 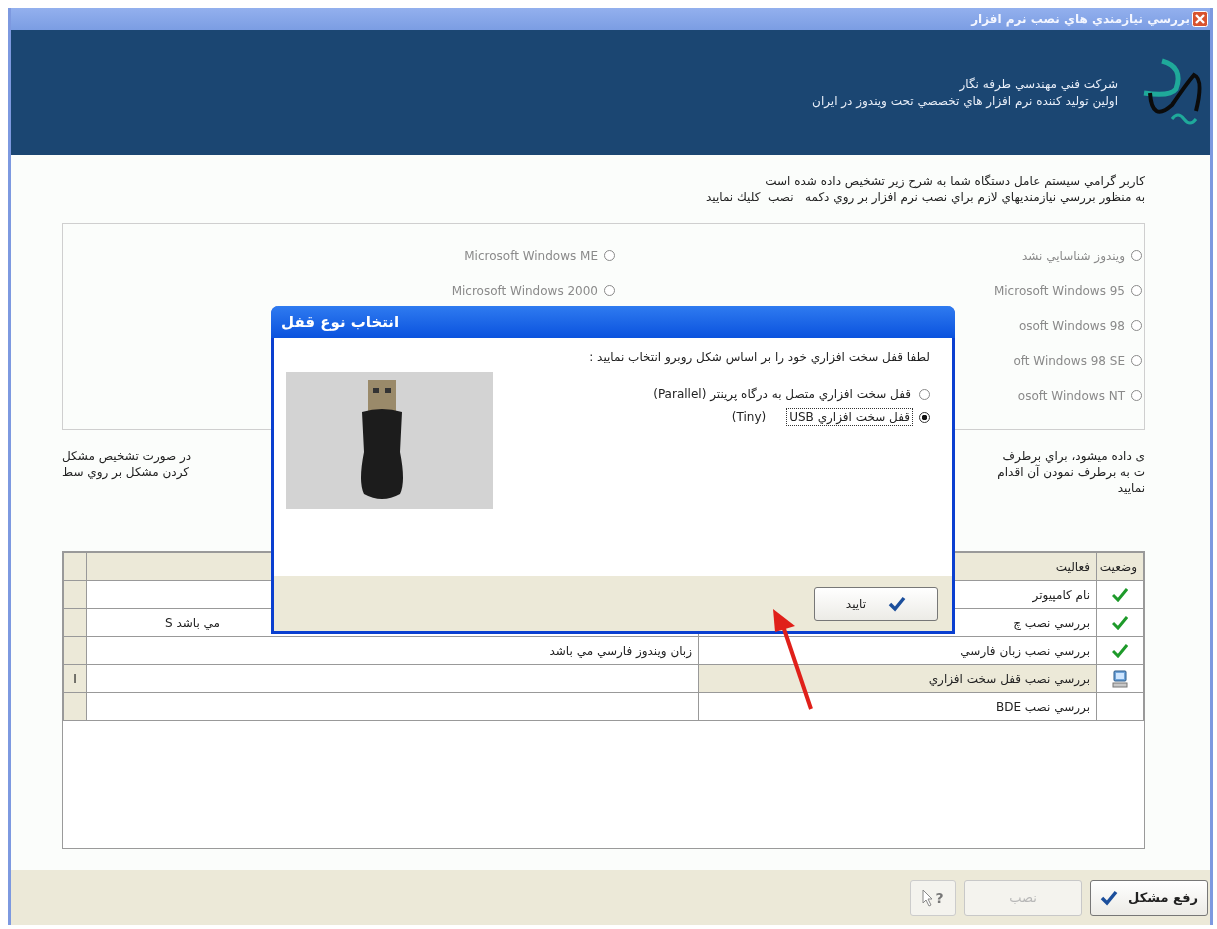 I want to click on option-note: (Tiny), so click(x=749, y=417).